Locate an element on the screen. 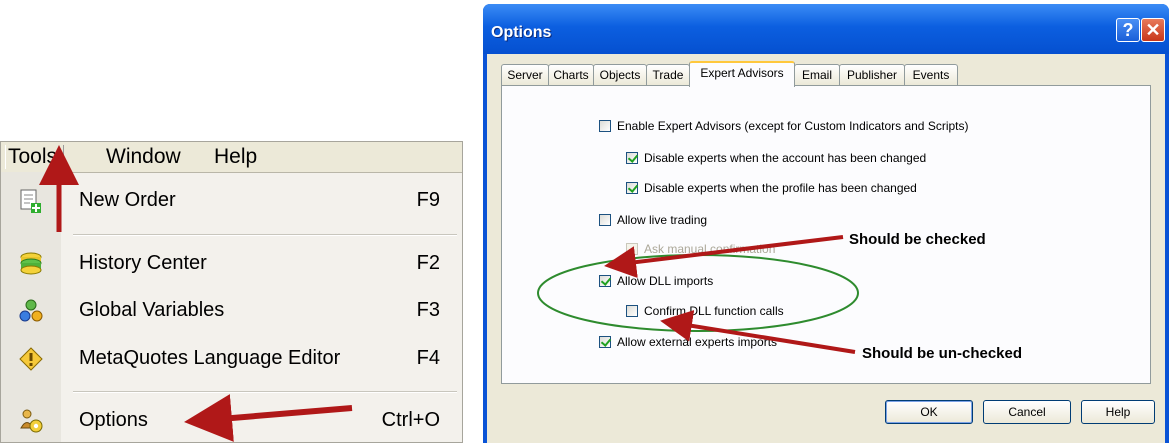 This screenshot has height=443, width=1169. menu-bar: Tools Window Help is located at coordinates (231, 157).